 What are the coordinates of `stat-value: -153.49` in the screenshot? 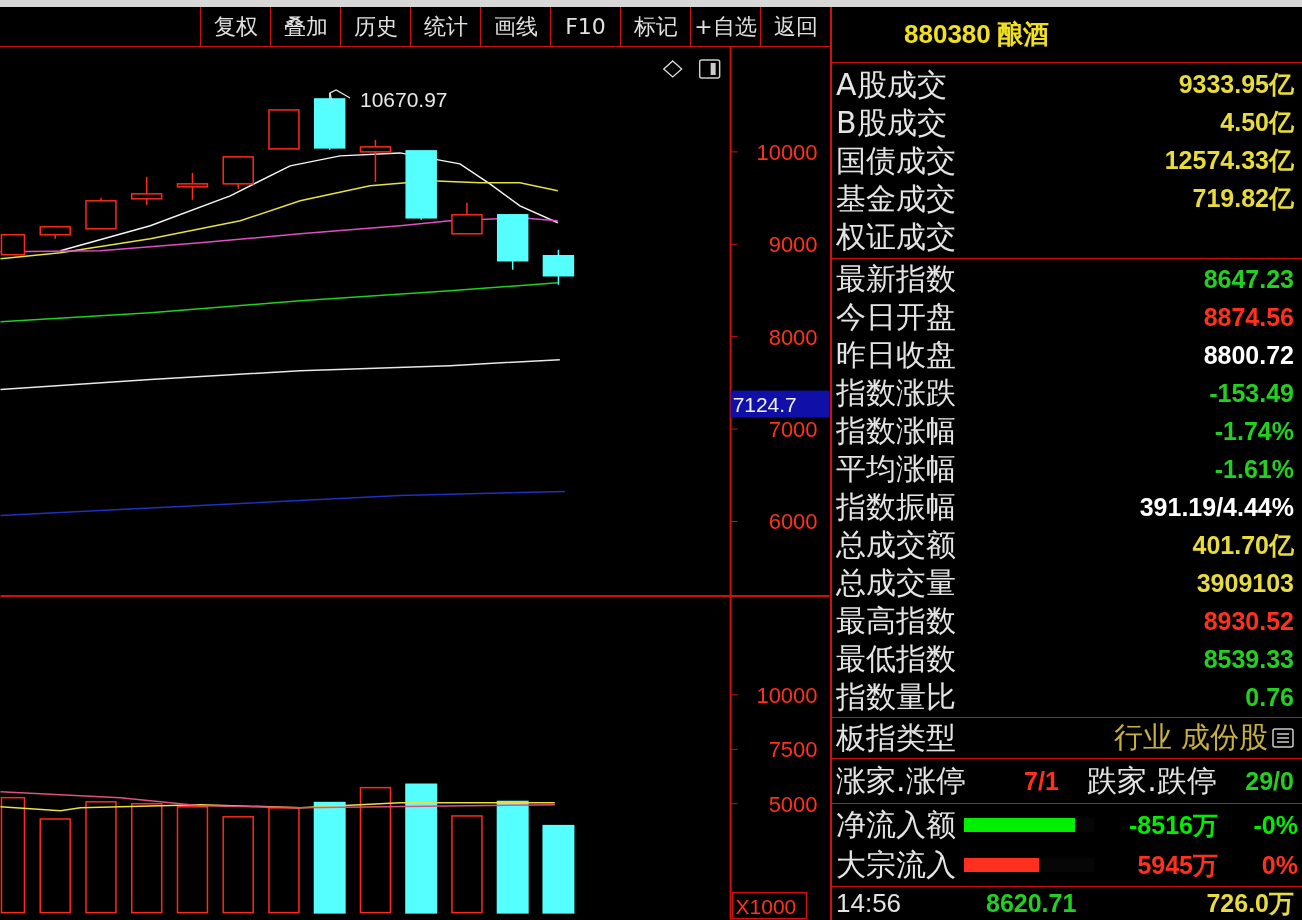 It's located at (1251, 393).